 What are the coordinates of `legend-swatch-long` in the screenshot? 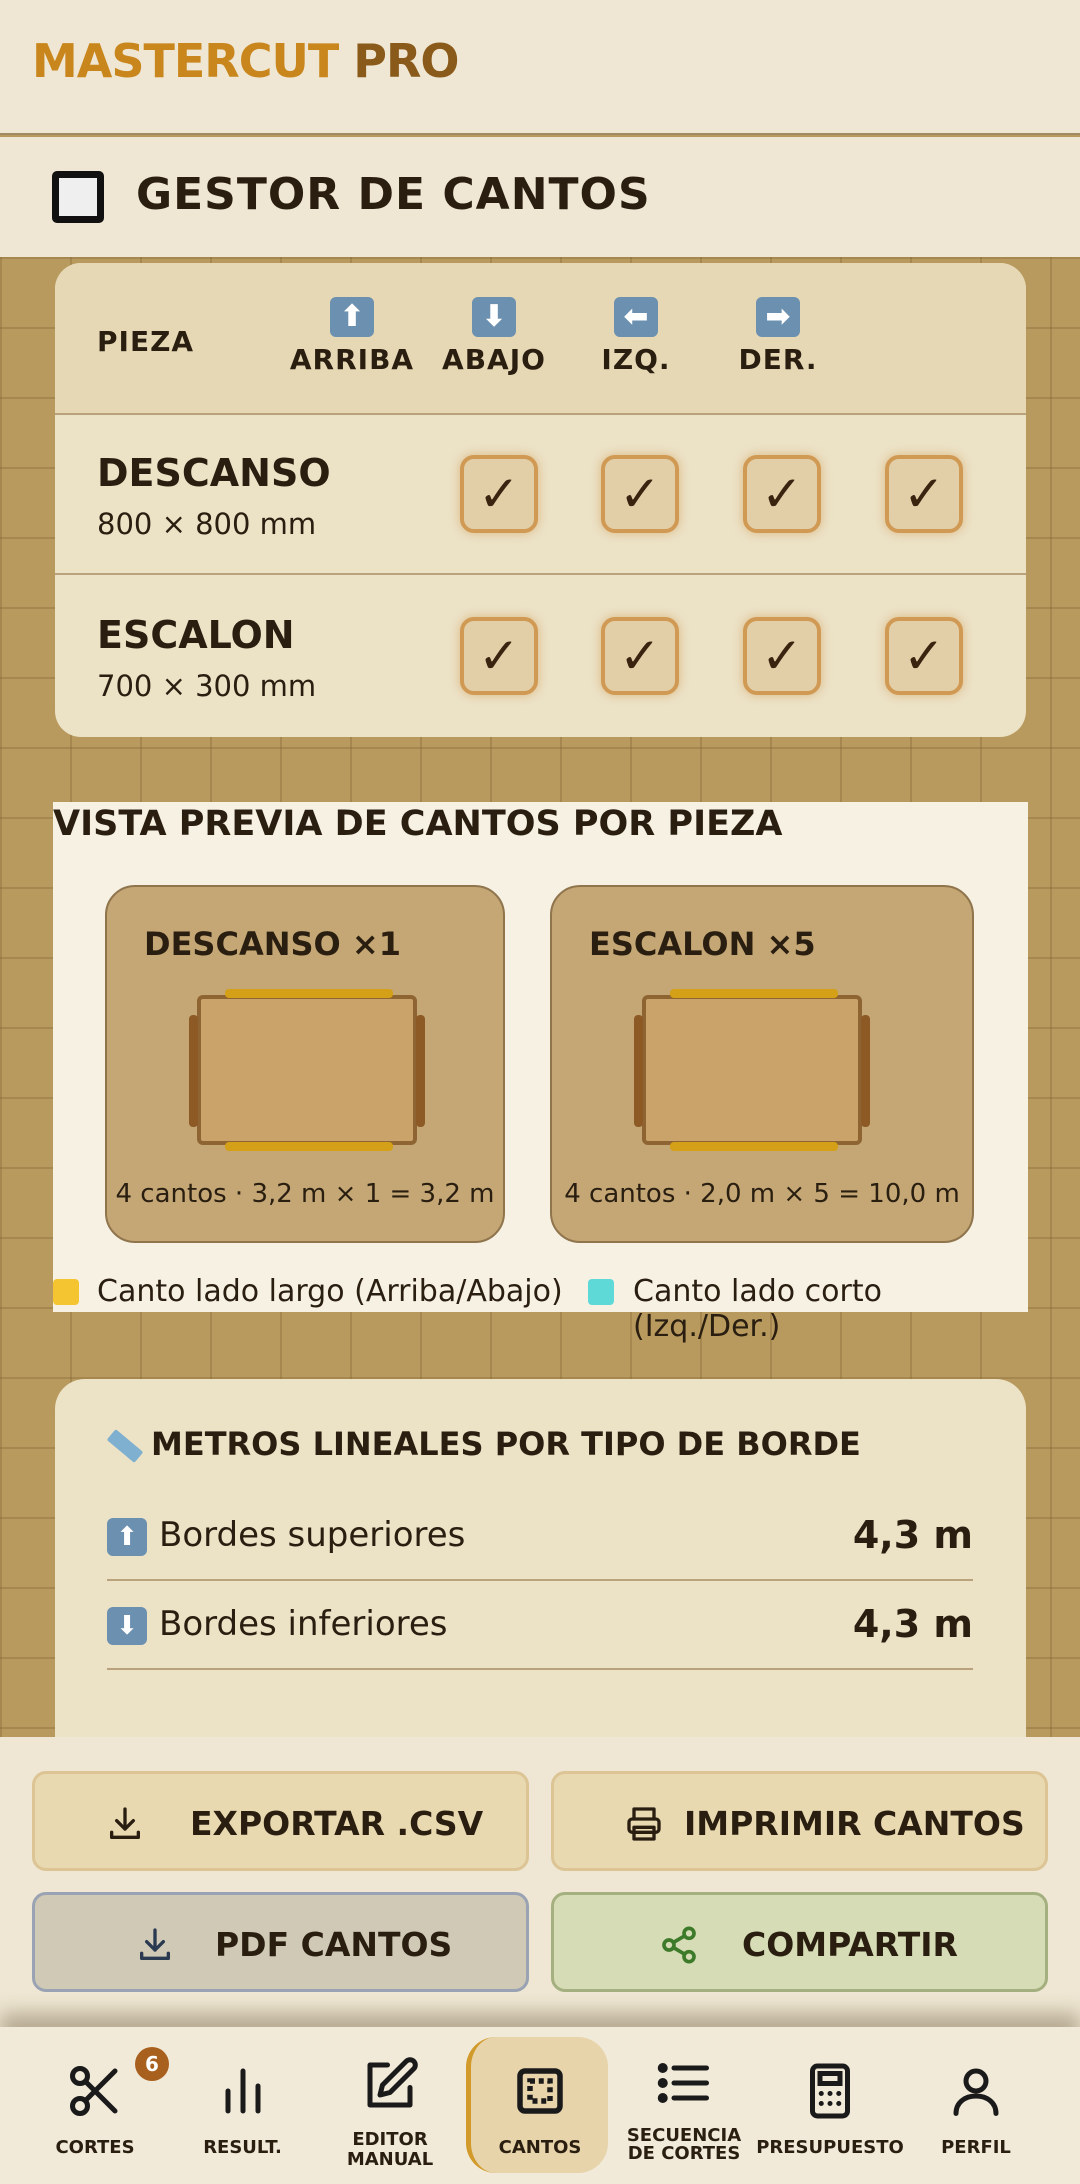 It's located at (66, 1292).